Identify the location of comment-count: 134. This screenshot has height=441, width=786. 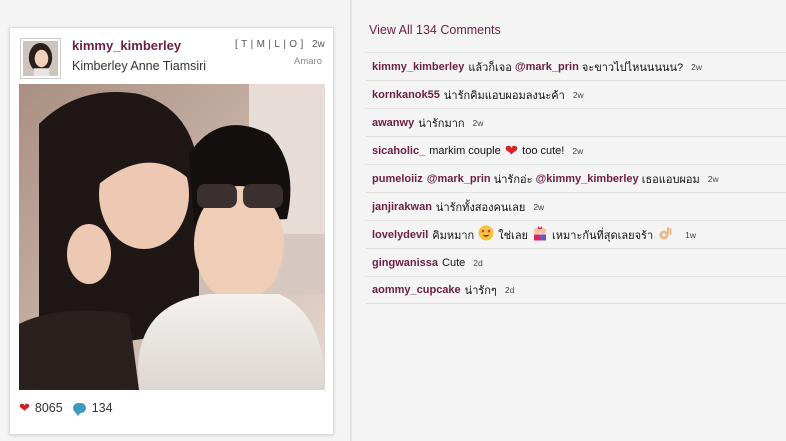
(102, 408).